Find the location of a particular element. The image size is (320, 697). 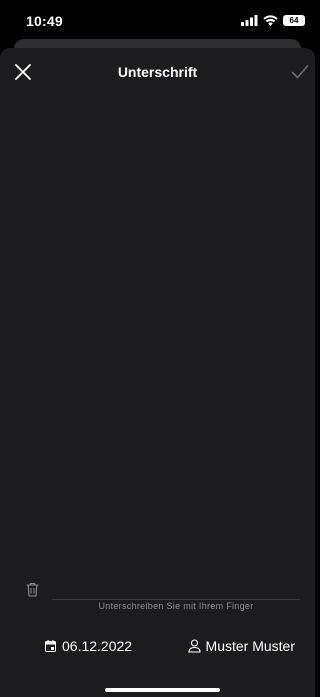

wifi-icon is located at coordinates (270, 20).